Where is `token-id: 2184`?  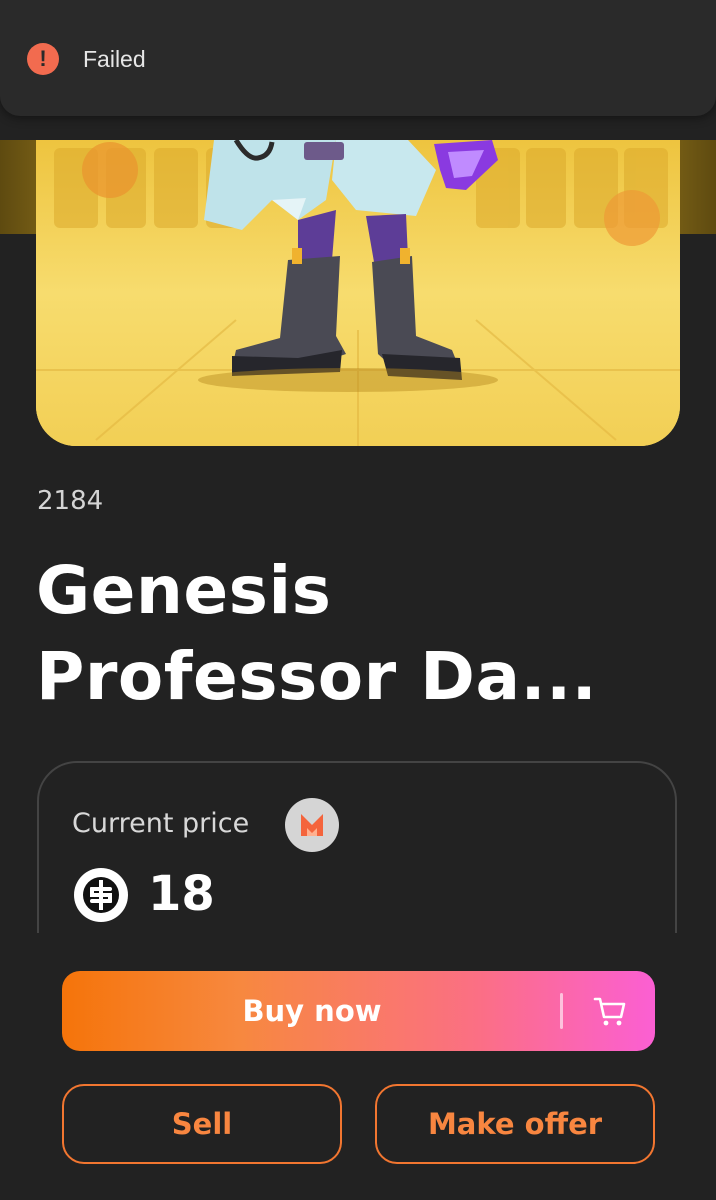 token-id: 2184 is located at coordinates (70, 501).